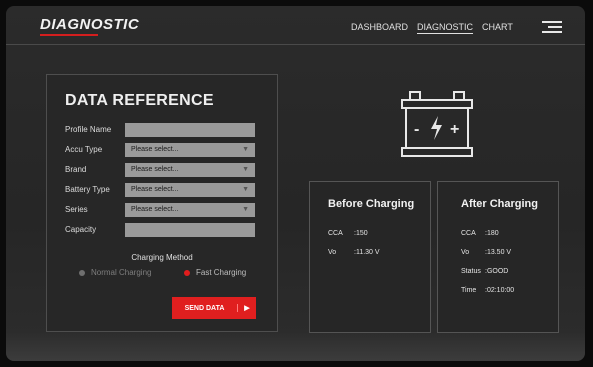  What do you see at coordinates (190, 230) in the screenshot?
I see `capacity-input` at bounding box center [190, 230].